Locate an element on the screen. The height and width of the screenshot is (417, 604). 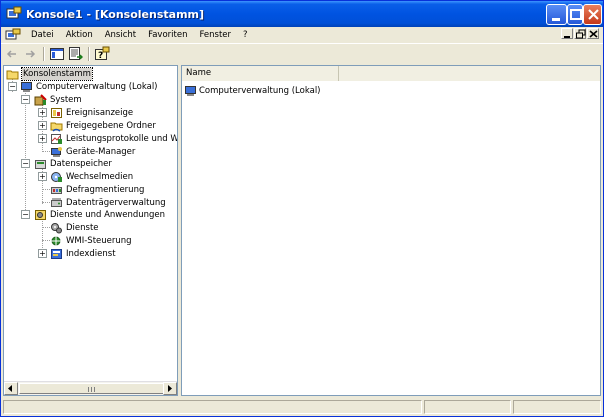
tree-item-system: System is located at coordinates (58, 99).